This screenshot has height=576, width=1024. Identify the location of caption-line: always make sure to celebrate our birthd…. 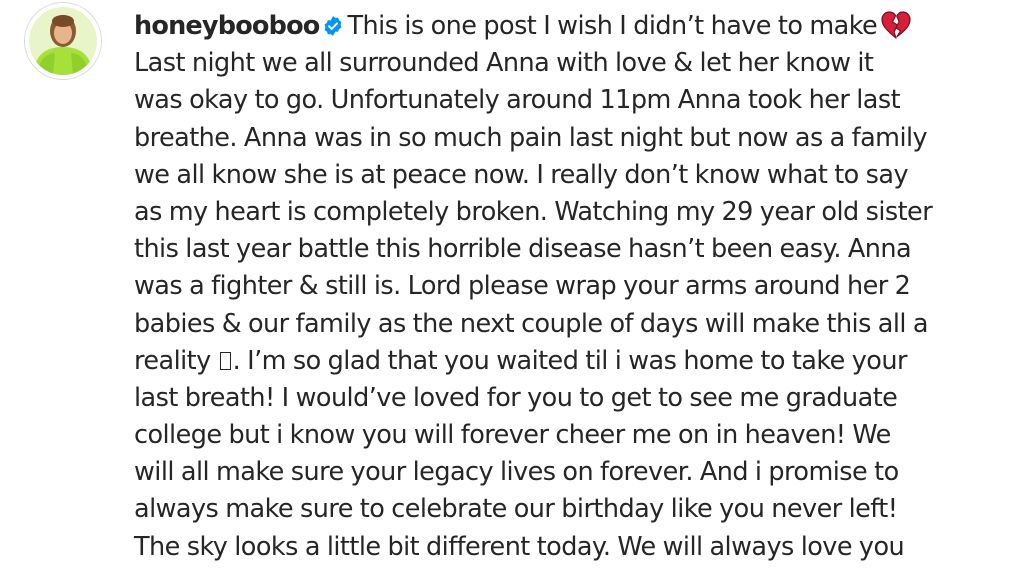
(516, 509).